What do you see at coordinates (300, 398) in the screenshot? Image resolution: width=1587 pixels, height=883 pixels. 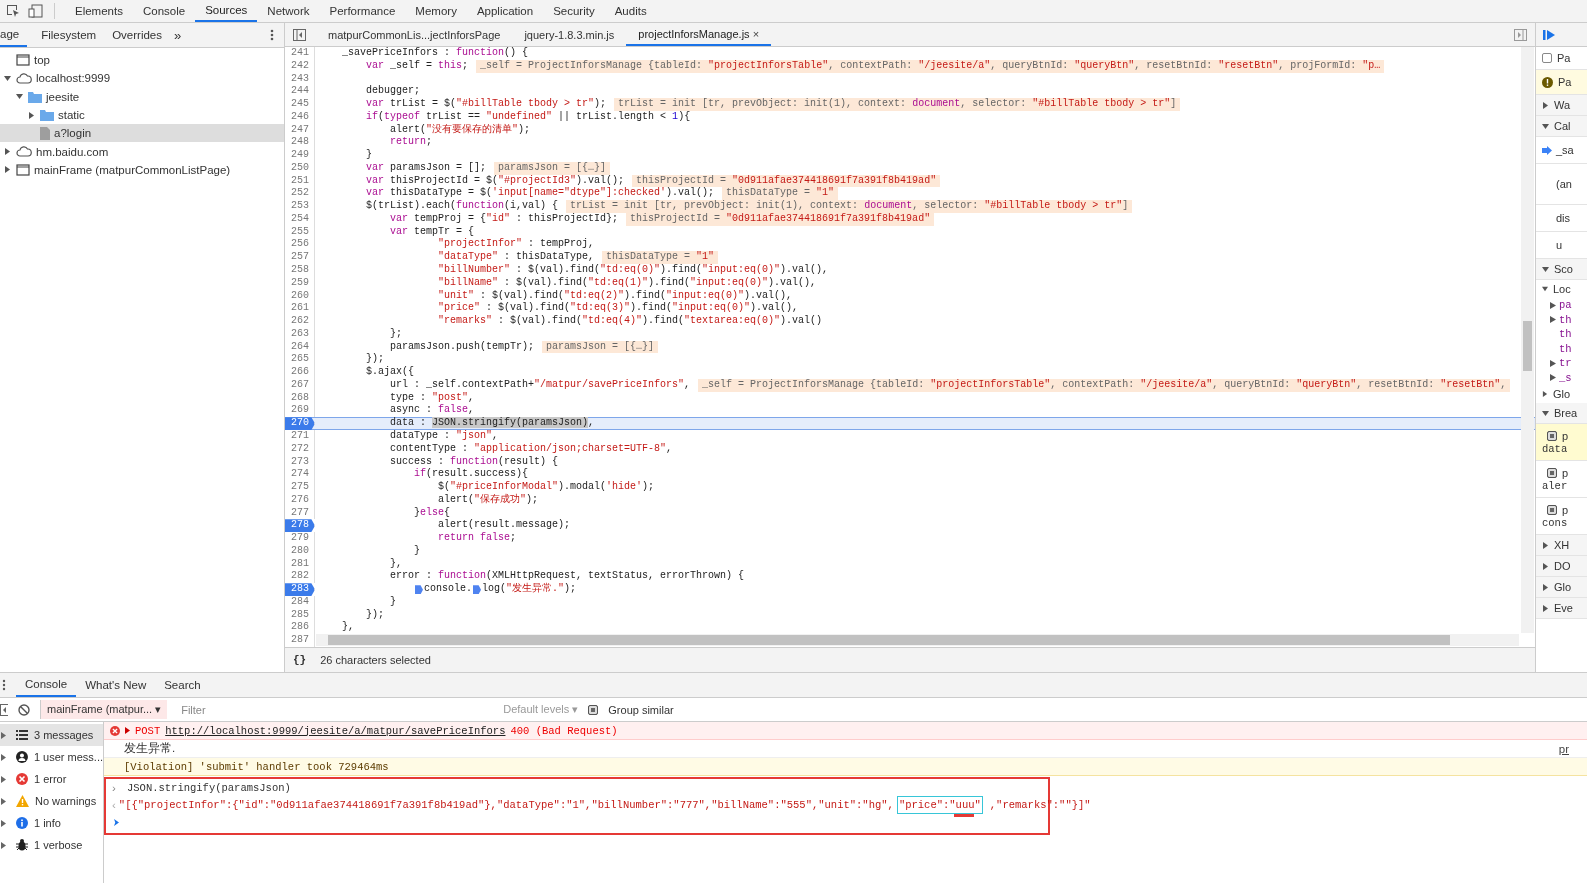 I see `line-number: 268` at bounding box center [300, 398].